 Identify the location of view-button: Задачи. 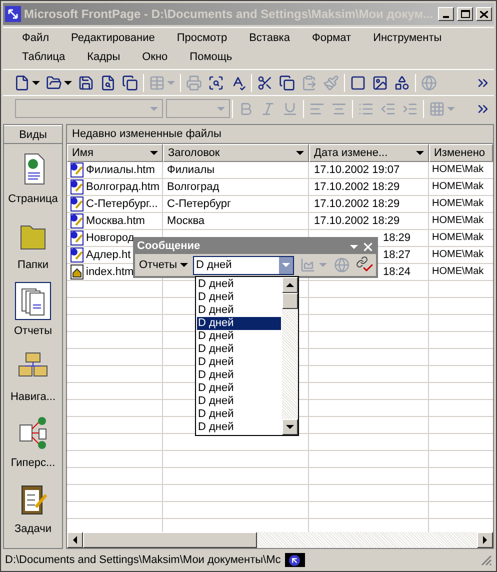
(33, 510).